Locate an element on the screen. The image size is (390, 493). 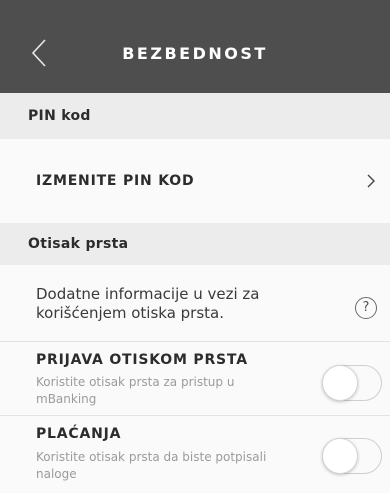
help-icon: ? is located at coordinates (366, 308).